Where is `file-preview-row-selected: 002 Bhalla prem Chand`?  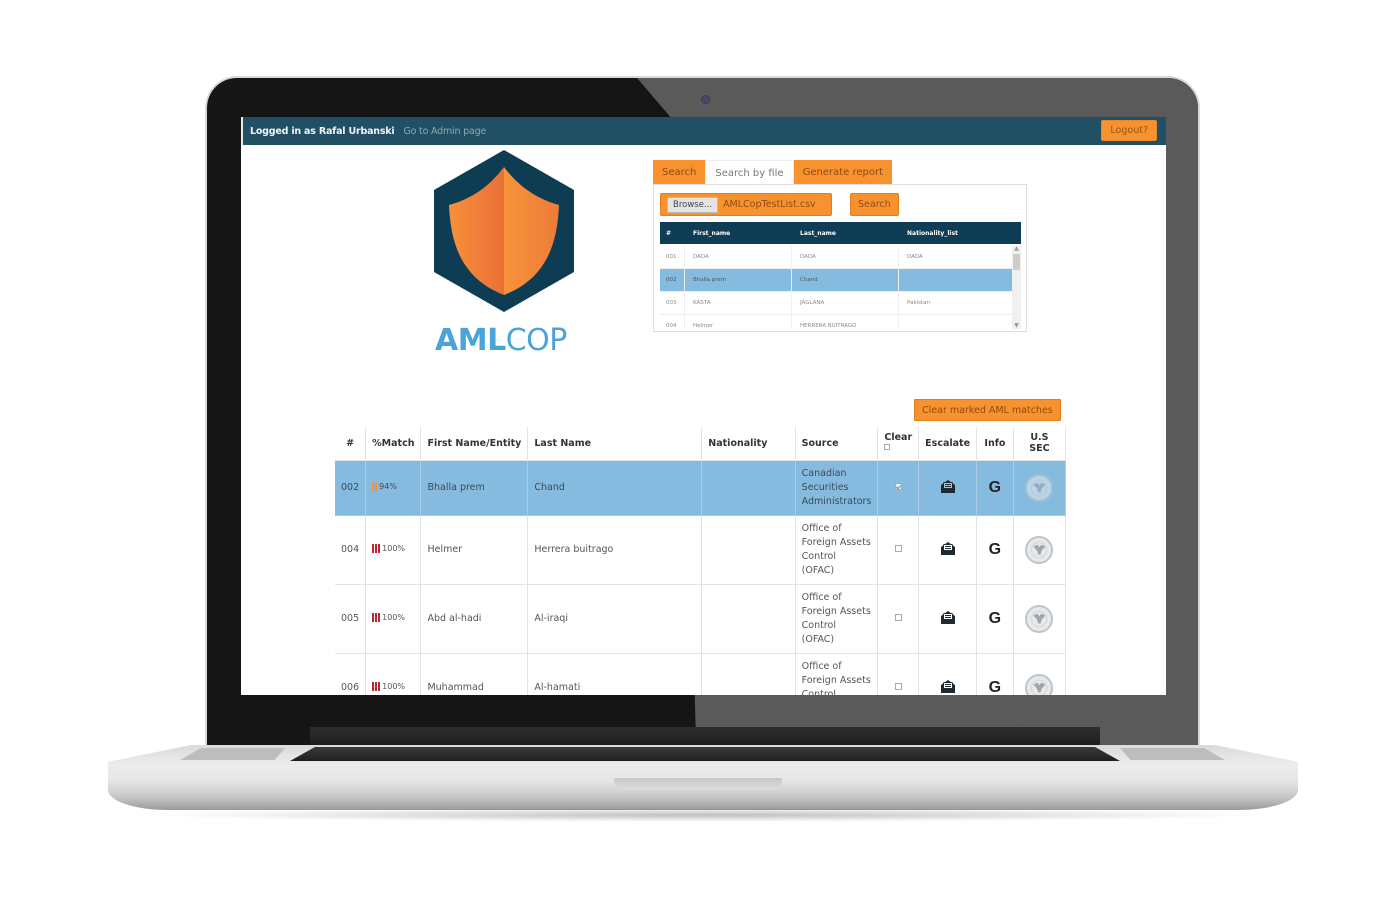 file-preview-row-selected: 002 Bhalla prem Chand is located at coordinates (836, 280).